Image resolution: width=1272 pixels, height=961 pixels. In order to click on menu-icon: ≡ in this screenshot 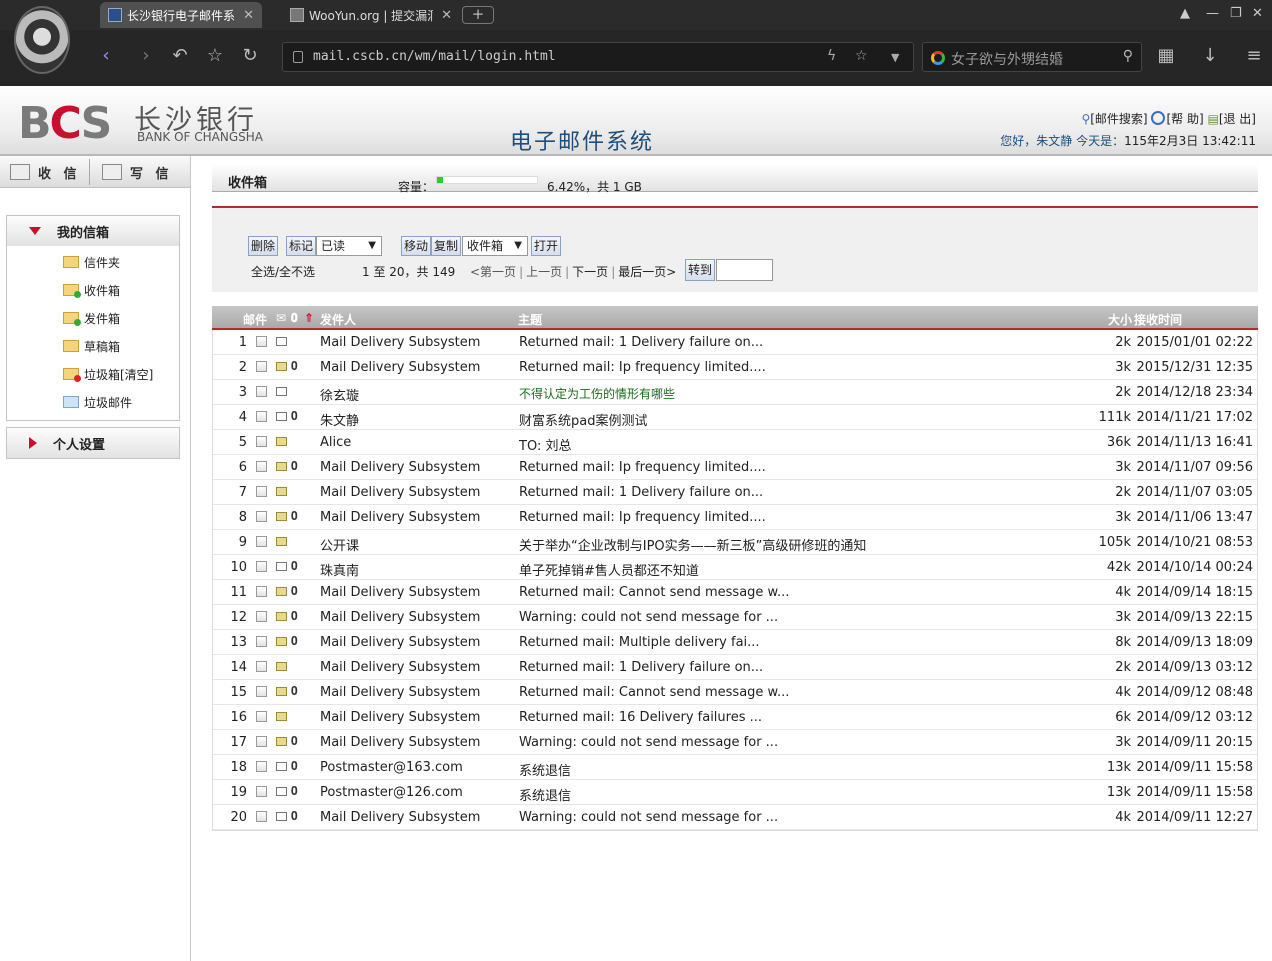, I will do `click(1254, 57)`.